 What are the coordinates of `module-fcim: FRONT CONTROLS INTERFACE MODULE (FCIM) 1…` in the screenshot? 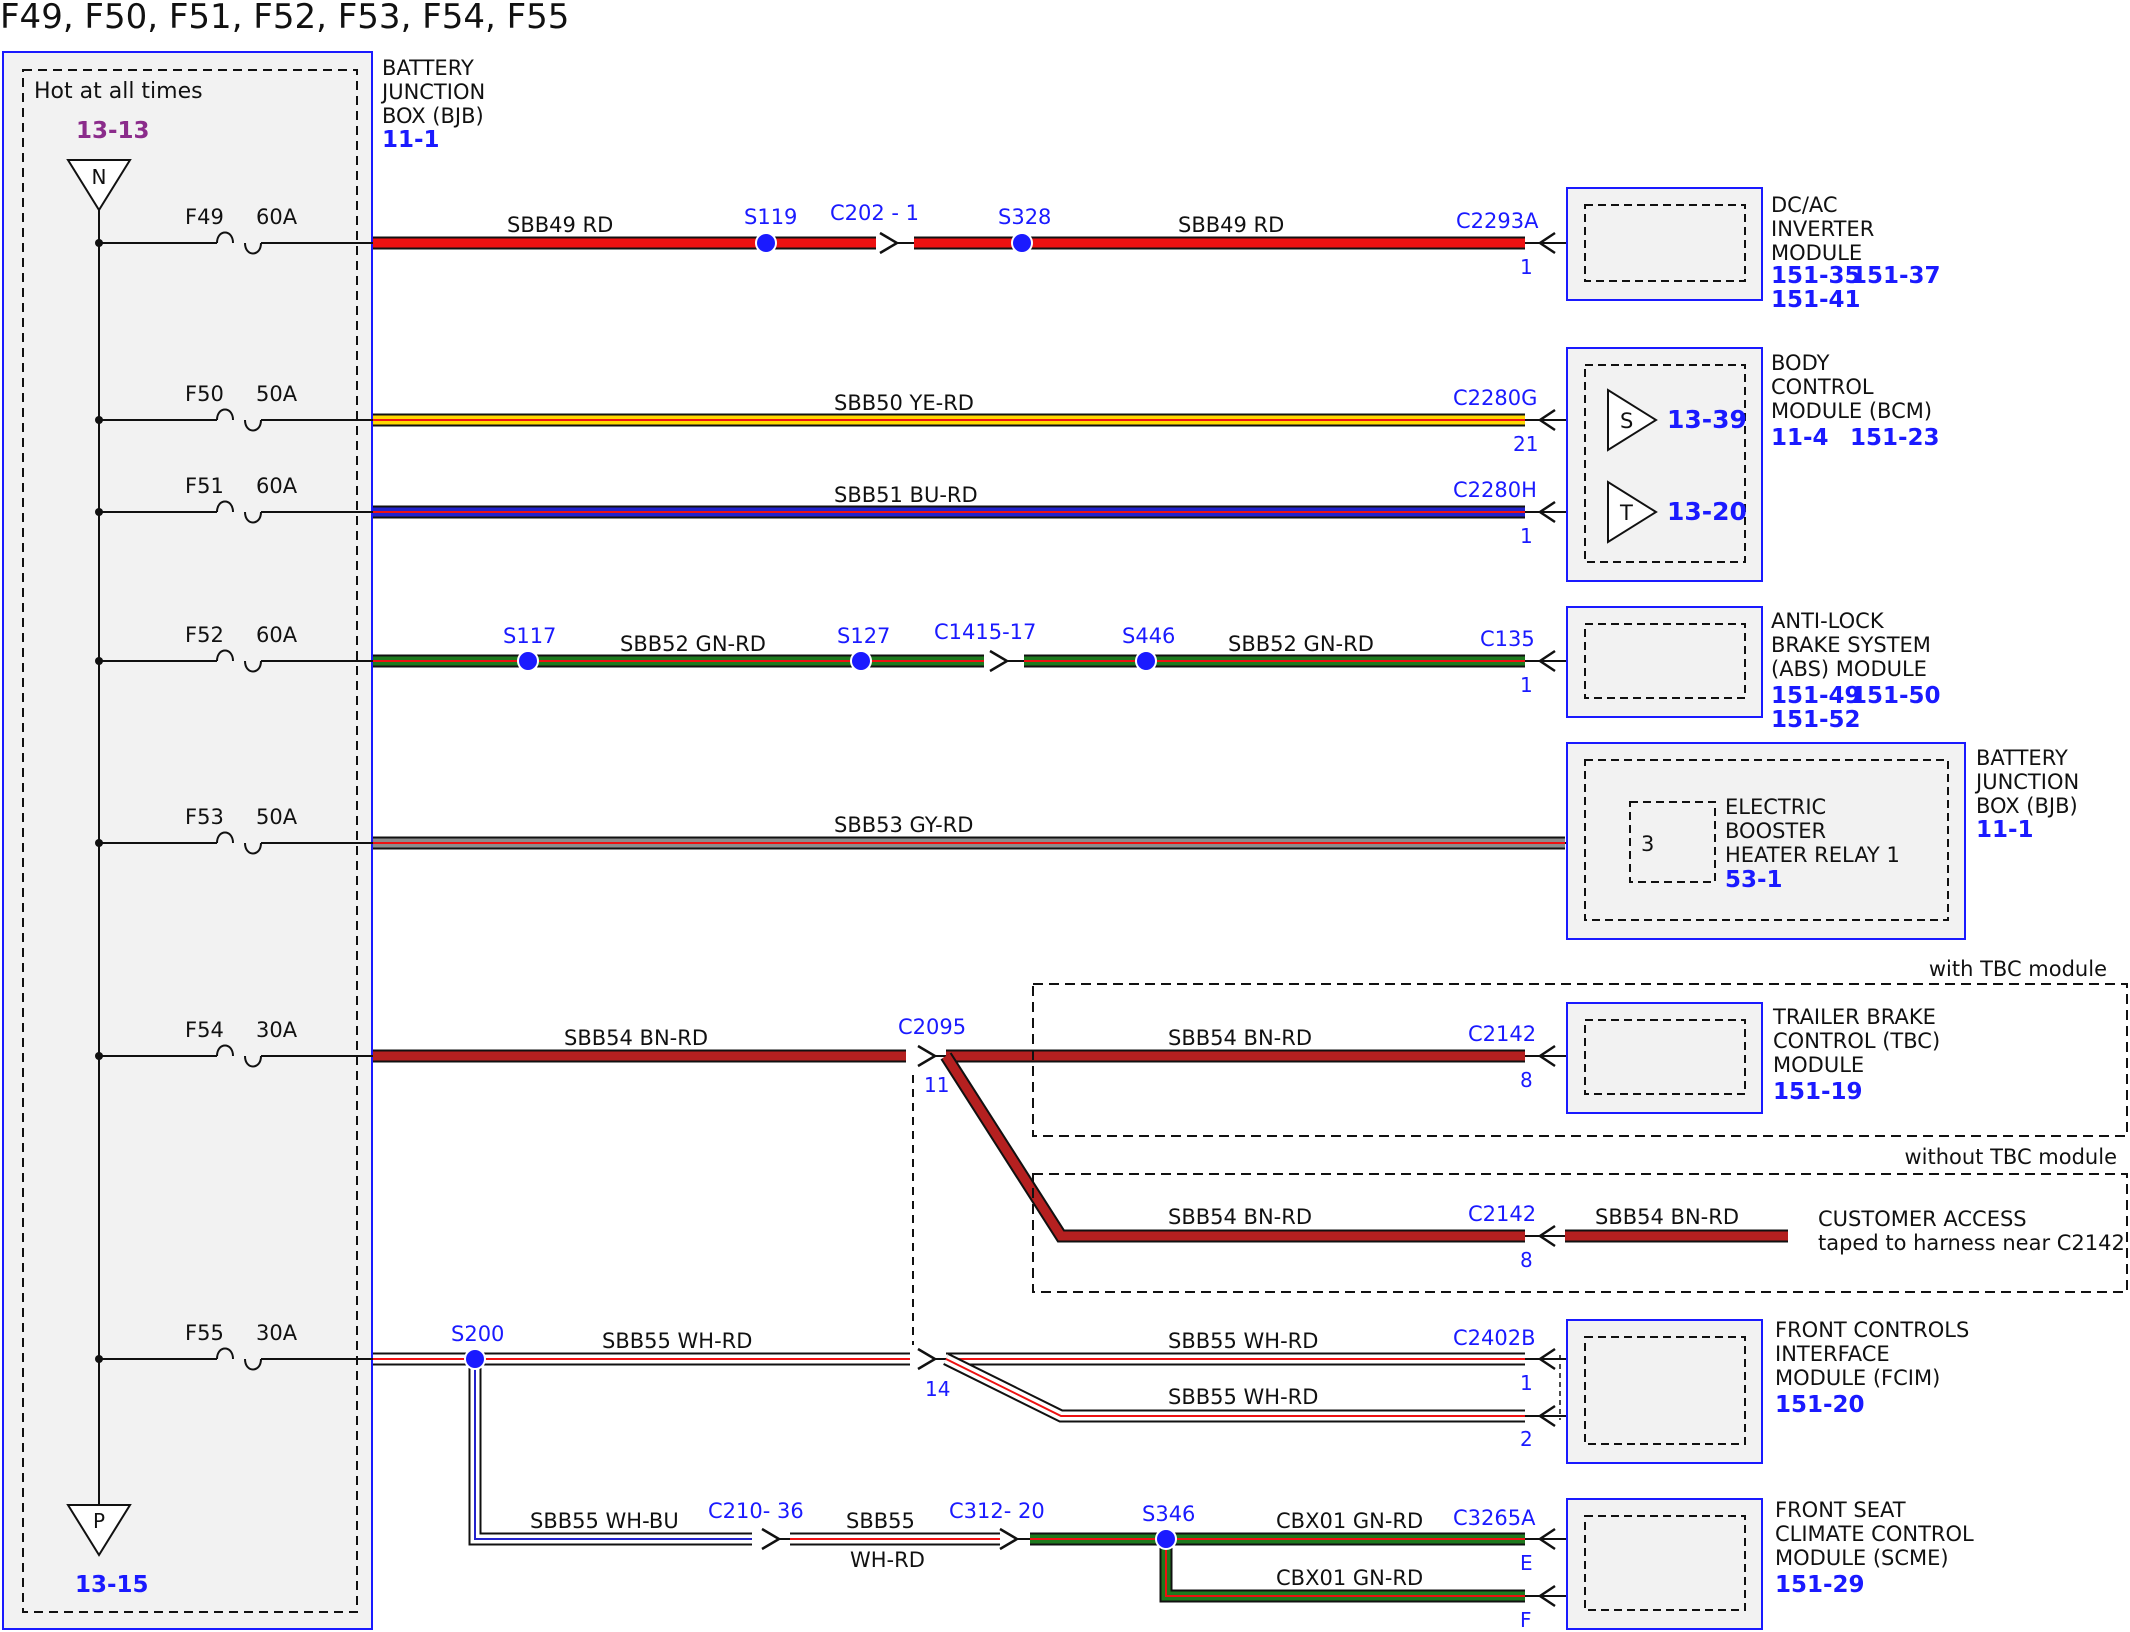 It's located at (1767, 1391).